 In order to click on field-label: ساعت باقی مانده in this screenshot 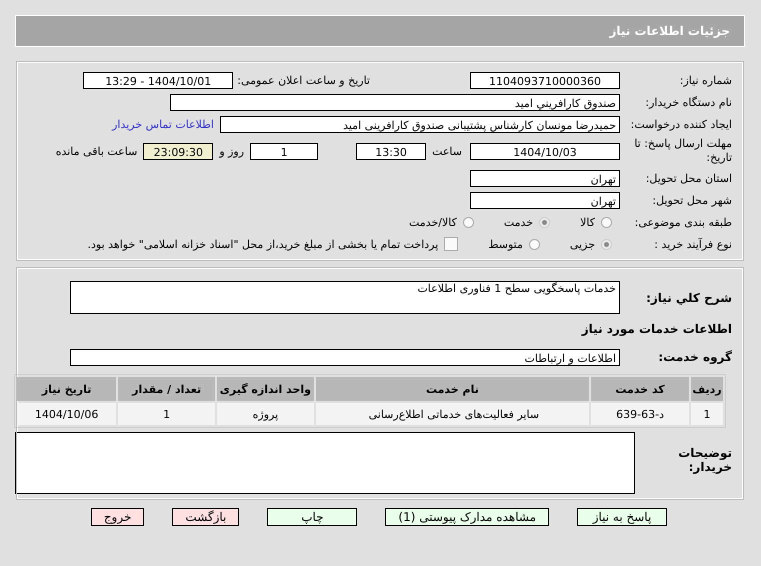, I will do `click(97, 151)`.